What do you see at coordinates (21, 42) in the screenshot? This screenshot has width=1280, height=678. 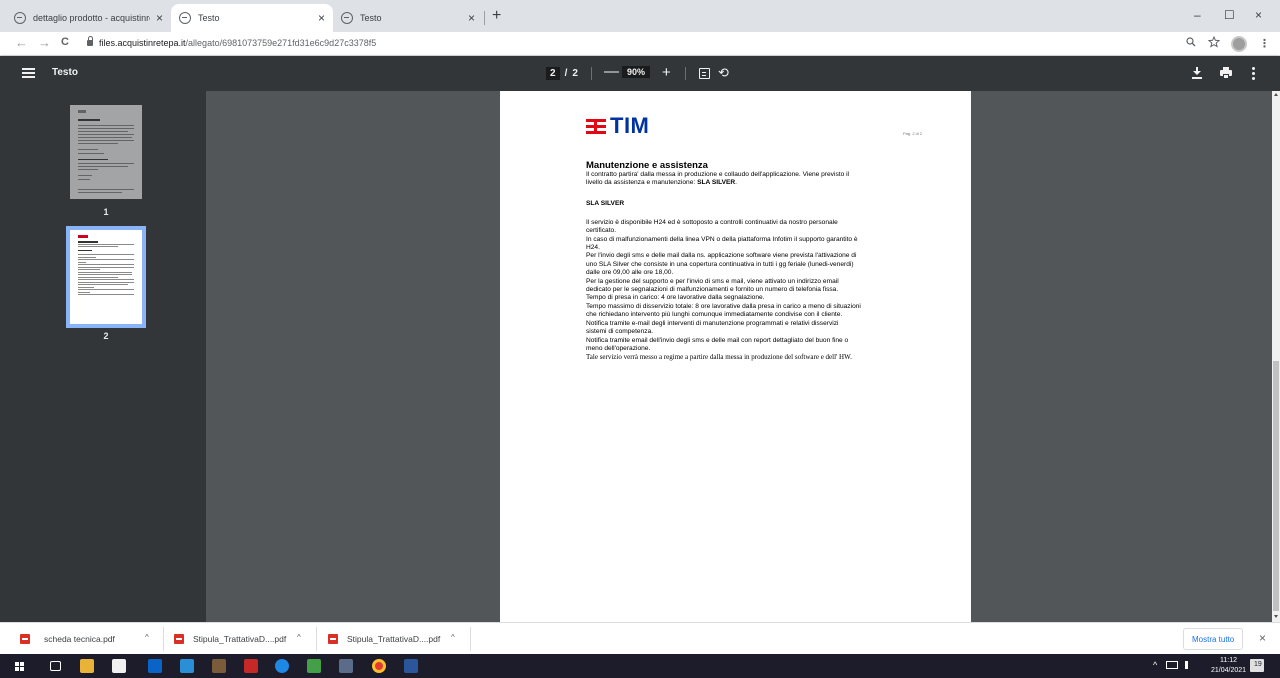 I see `back-button: ←` at bounding box center [21, 42].